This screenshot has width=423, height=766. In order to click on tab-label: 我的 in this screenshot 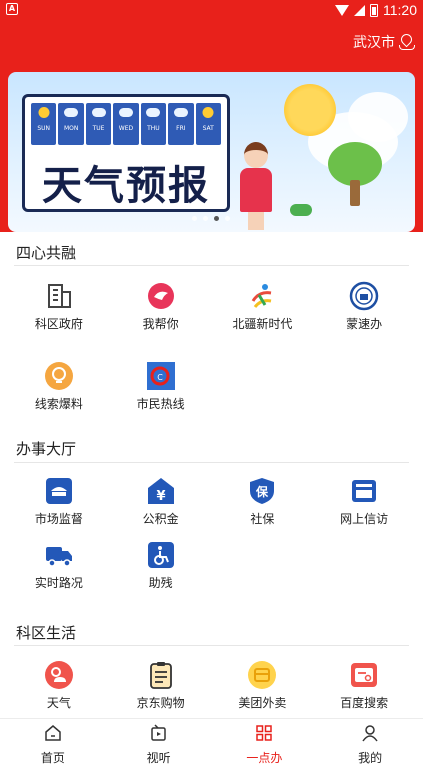, I will do `click(370, 758)`.